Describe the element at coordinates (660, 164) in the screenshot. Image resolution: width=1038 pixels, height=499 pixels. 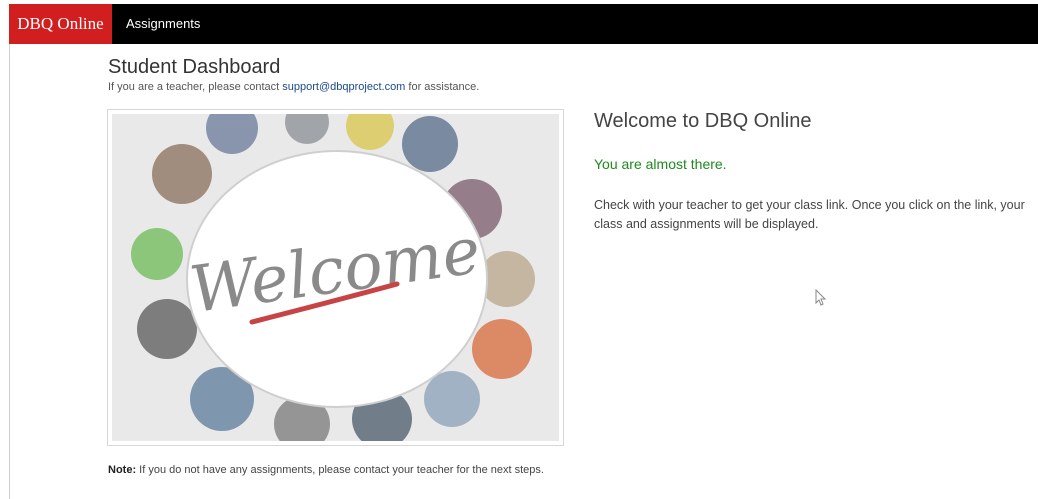
I see `status-message: You are almost there.` at that location.